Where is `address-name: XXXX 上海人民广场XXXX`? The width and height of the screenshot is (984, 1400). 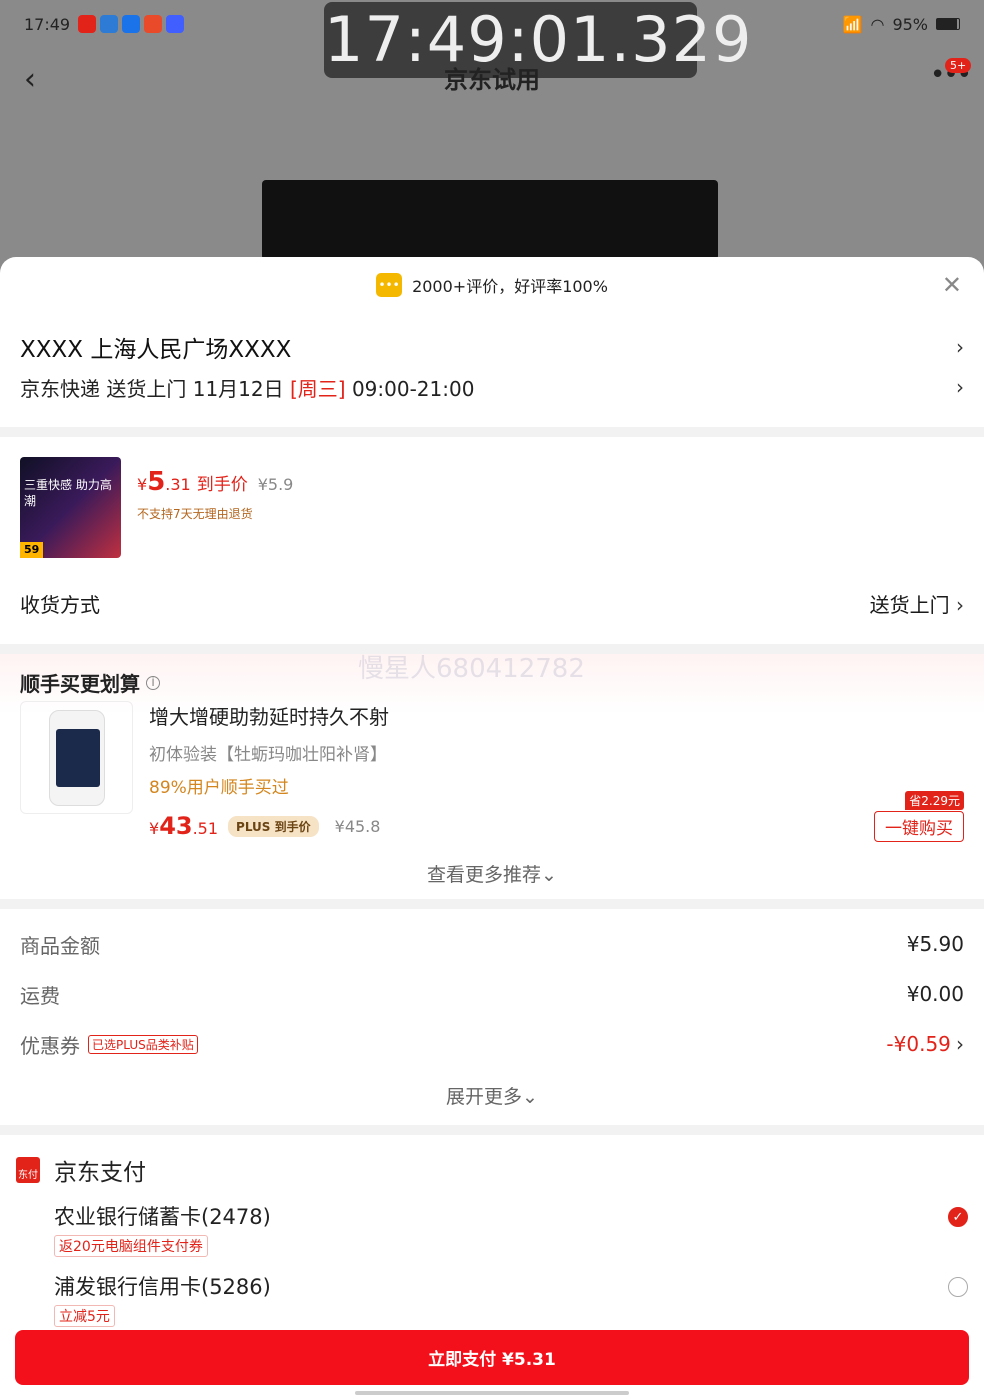 address-name: XXXX 上海人民广场XXXX is located at coordinates (156, 350).